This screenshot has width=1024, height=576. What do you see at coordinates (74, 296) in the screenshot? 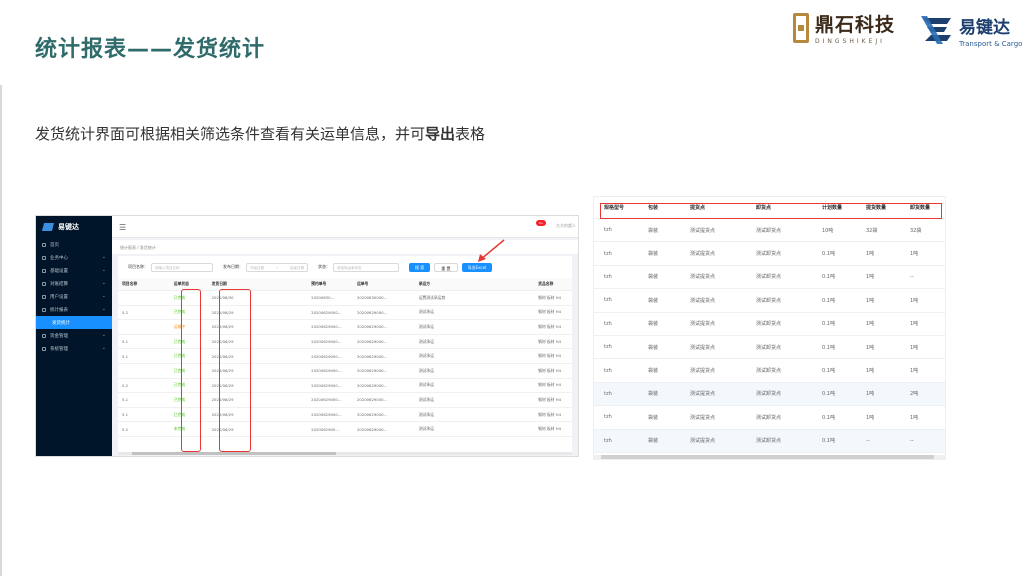
I see `sidebar-item-4: 用户设置 ⌄` at bounding box center [74, 296].